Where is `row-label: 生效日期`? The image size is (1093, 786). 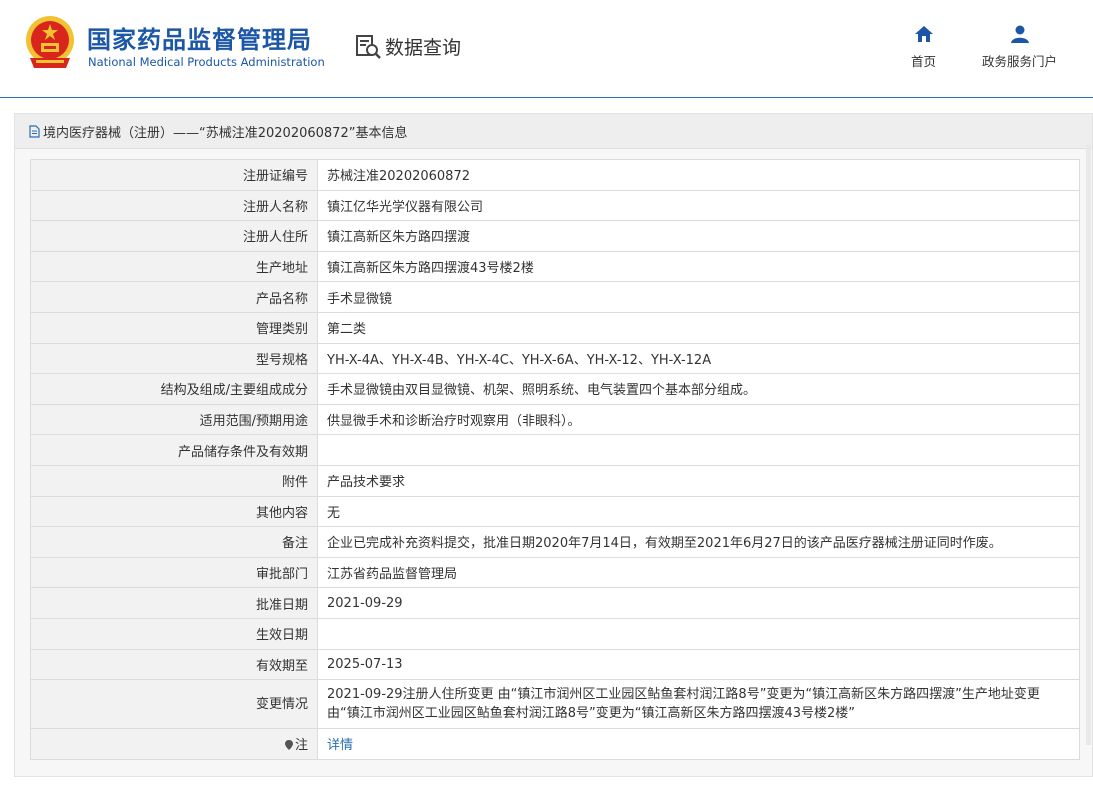
row-label: 生效日期 is located at coordinates (174, 633).